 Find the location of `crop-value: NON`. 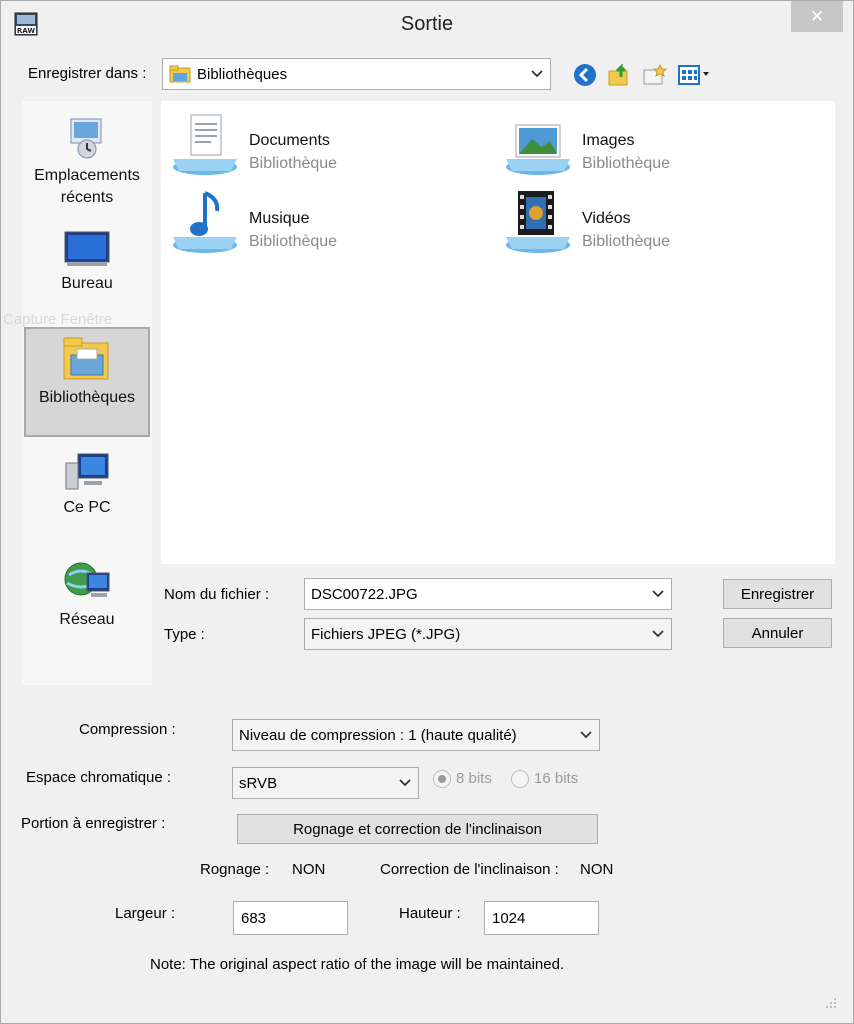

crop-value: NON is located at coordinates (309, 869).